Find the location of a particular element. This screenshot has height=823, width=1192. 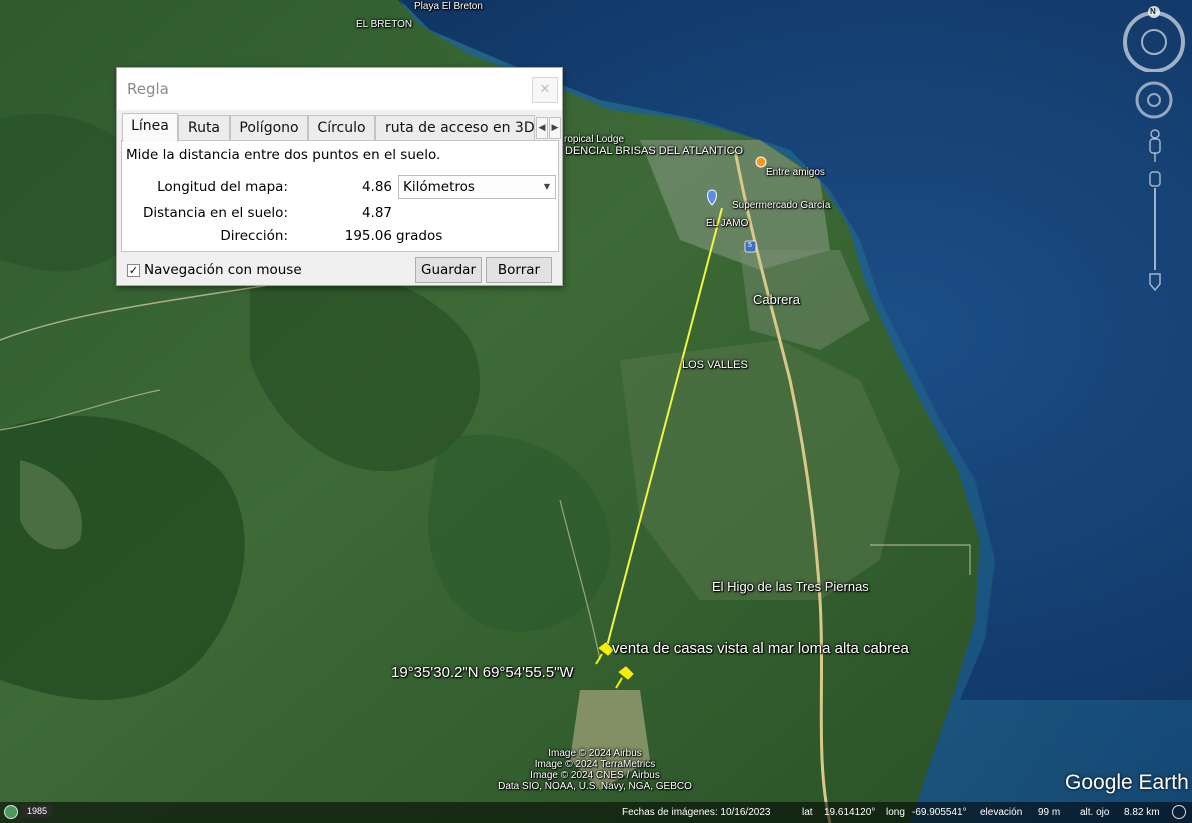

tab-path: Ruta is located at coordinates (204, 128).